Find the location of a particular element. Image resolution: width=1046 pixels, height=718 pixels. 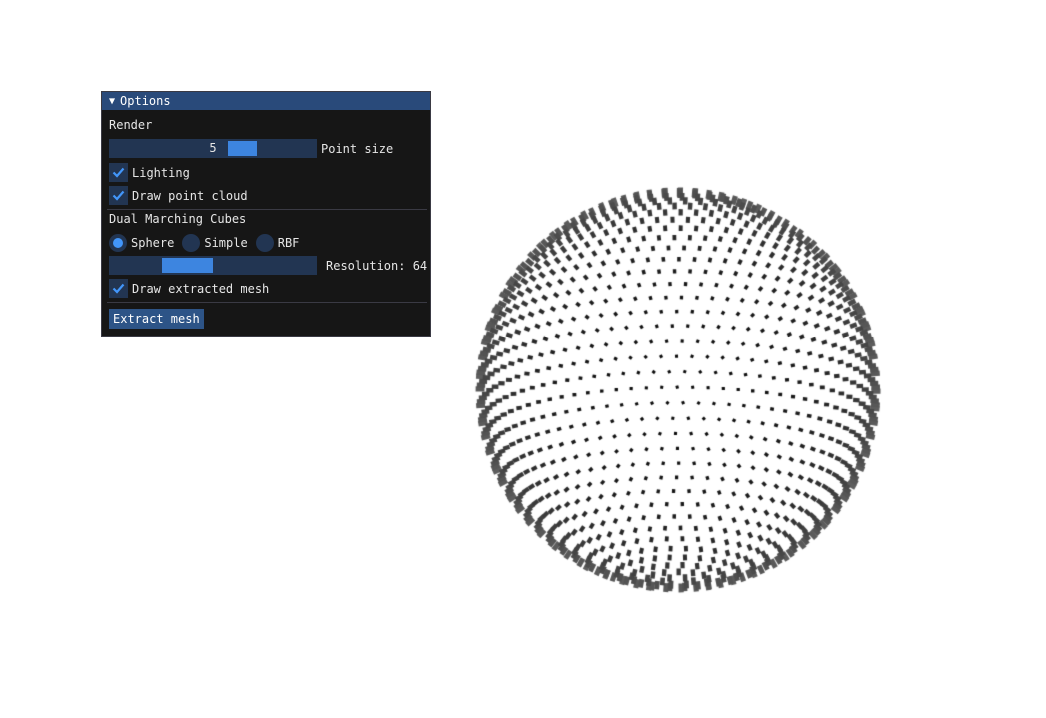

draw-extracted-mesh-label: Draw extracted mesh is located at coordinates (201, 288).